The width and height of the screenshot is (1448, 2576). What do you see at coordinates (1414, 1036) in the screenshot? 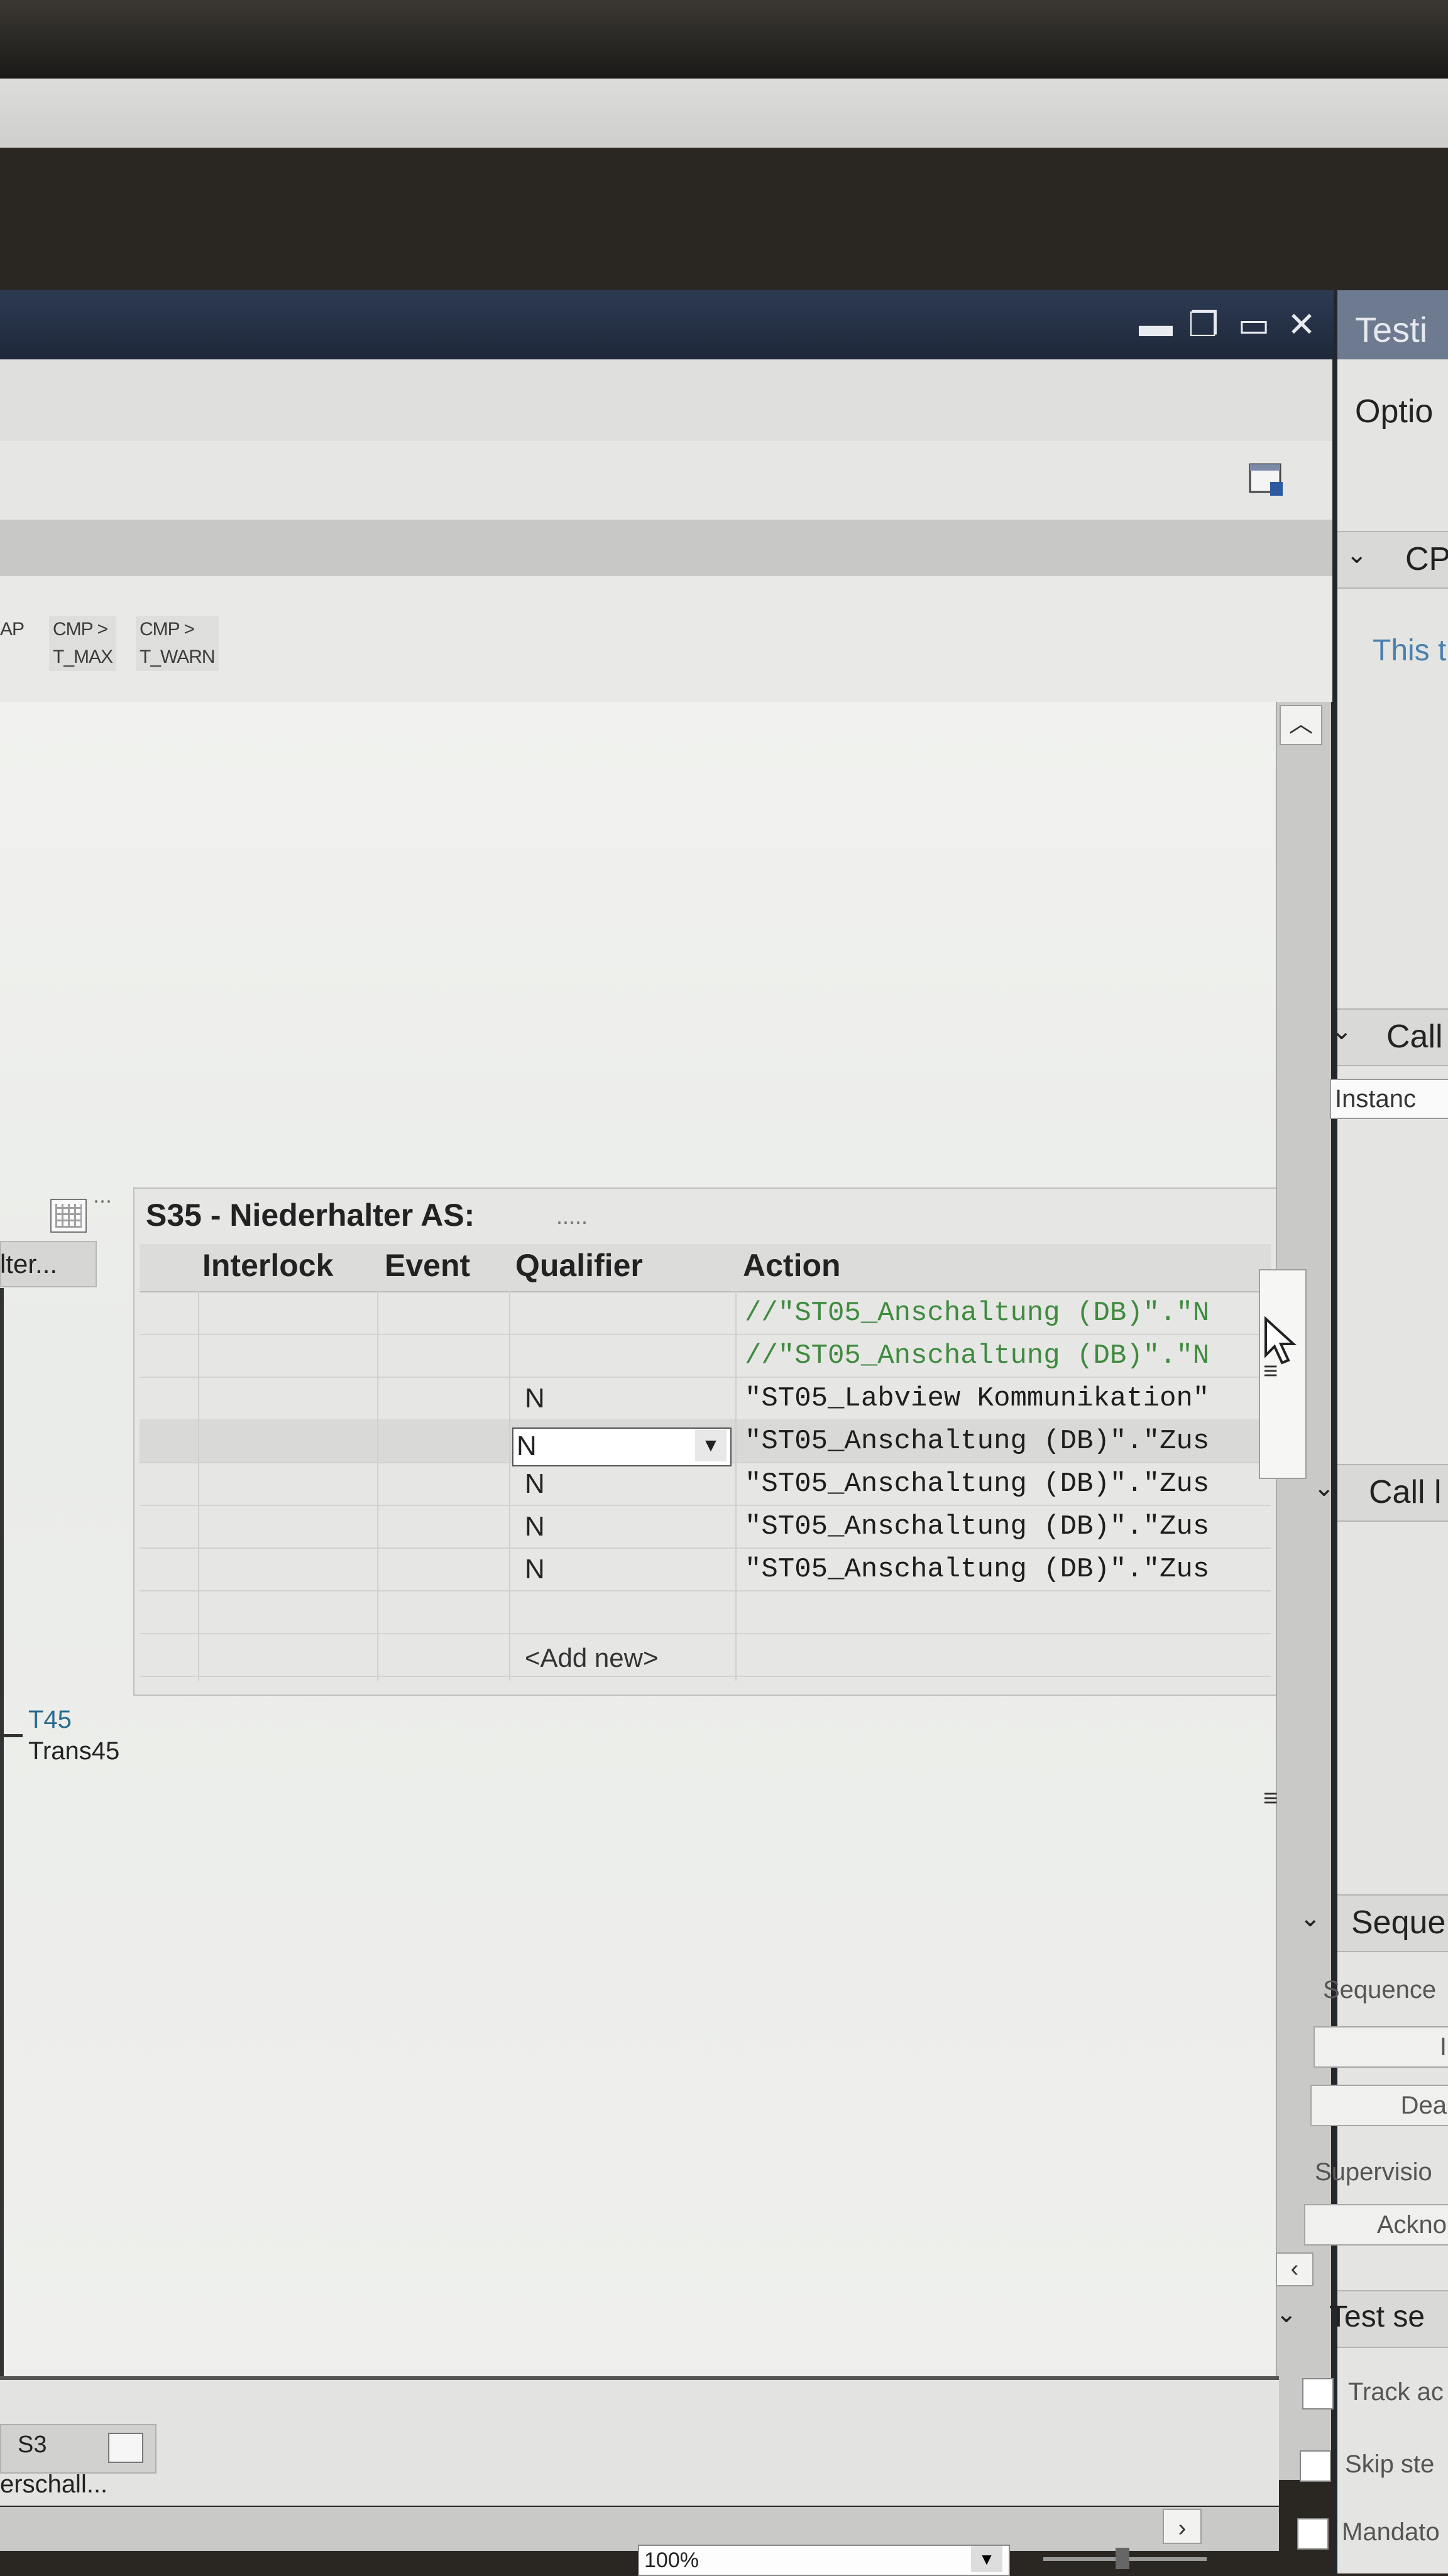
I see `call-environment-title: Call` at bounding box center [1414, 1036].